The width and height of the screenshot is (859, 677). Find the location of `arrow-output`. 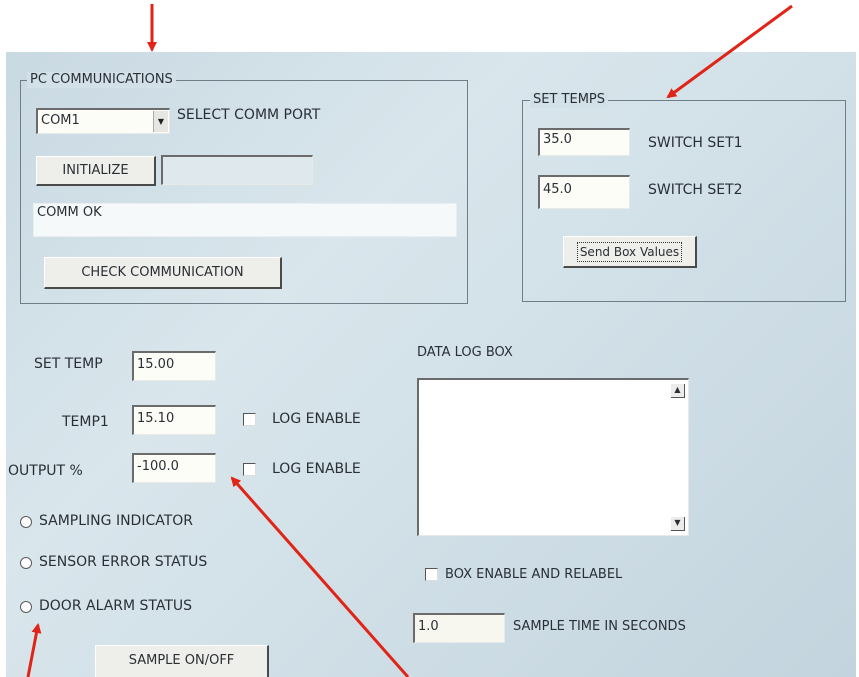

arrow-output is located at coordinates (320, 576).